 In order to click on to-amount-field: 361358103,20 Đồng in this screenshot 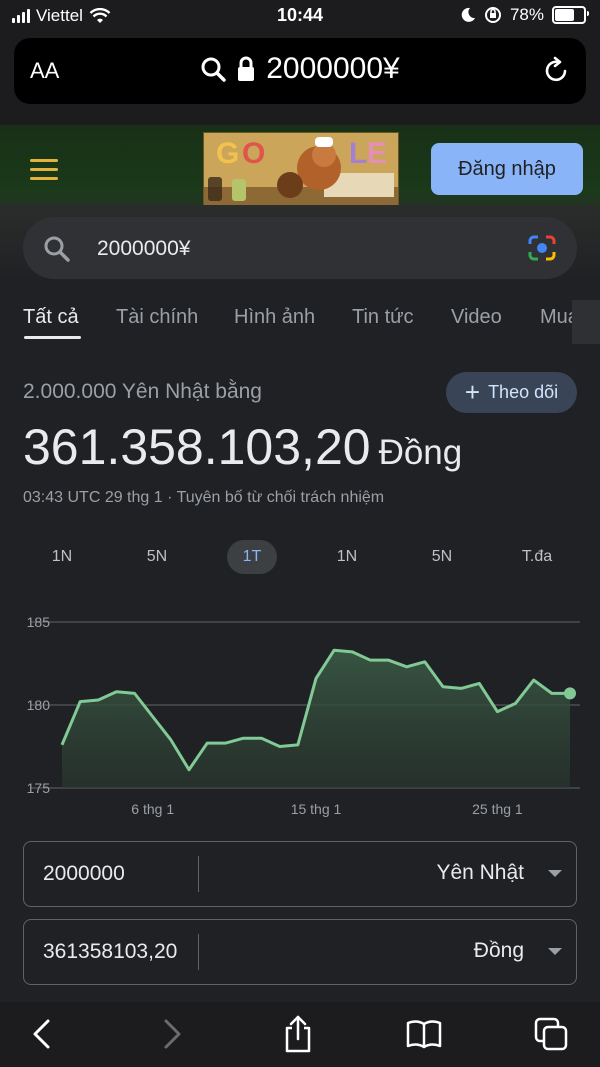, I will do `click(300, 952)`.